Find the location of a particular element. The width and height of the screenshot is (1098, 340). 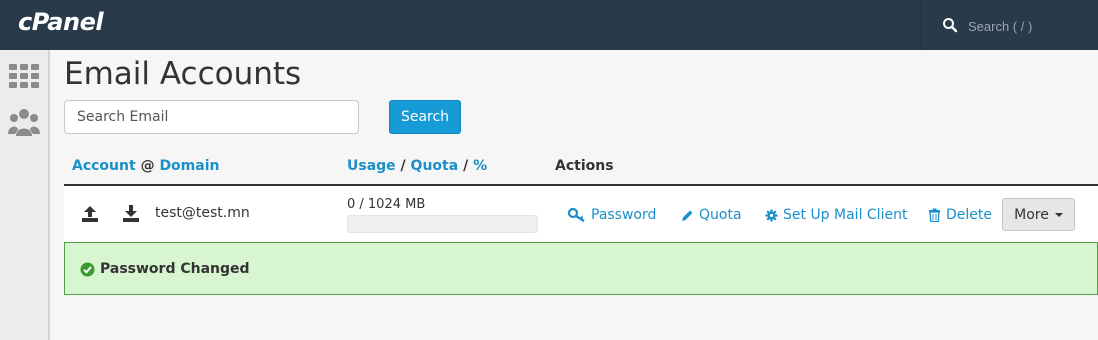

delete-action: Delete is located at coordinates (960, 215).